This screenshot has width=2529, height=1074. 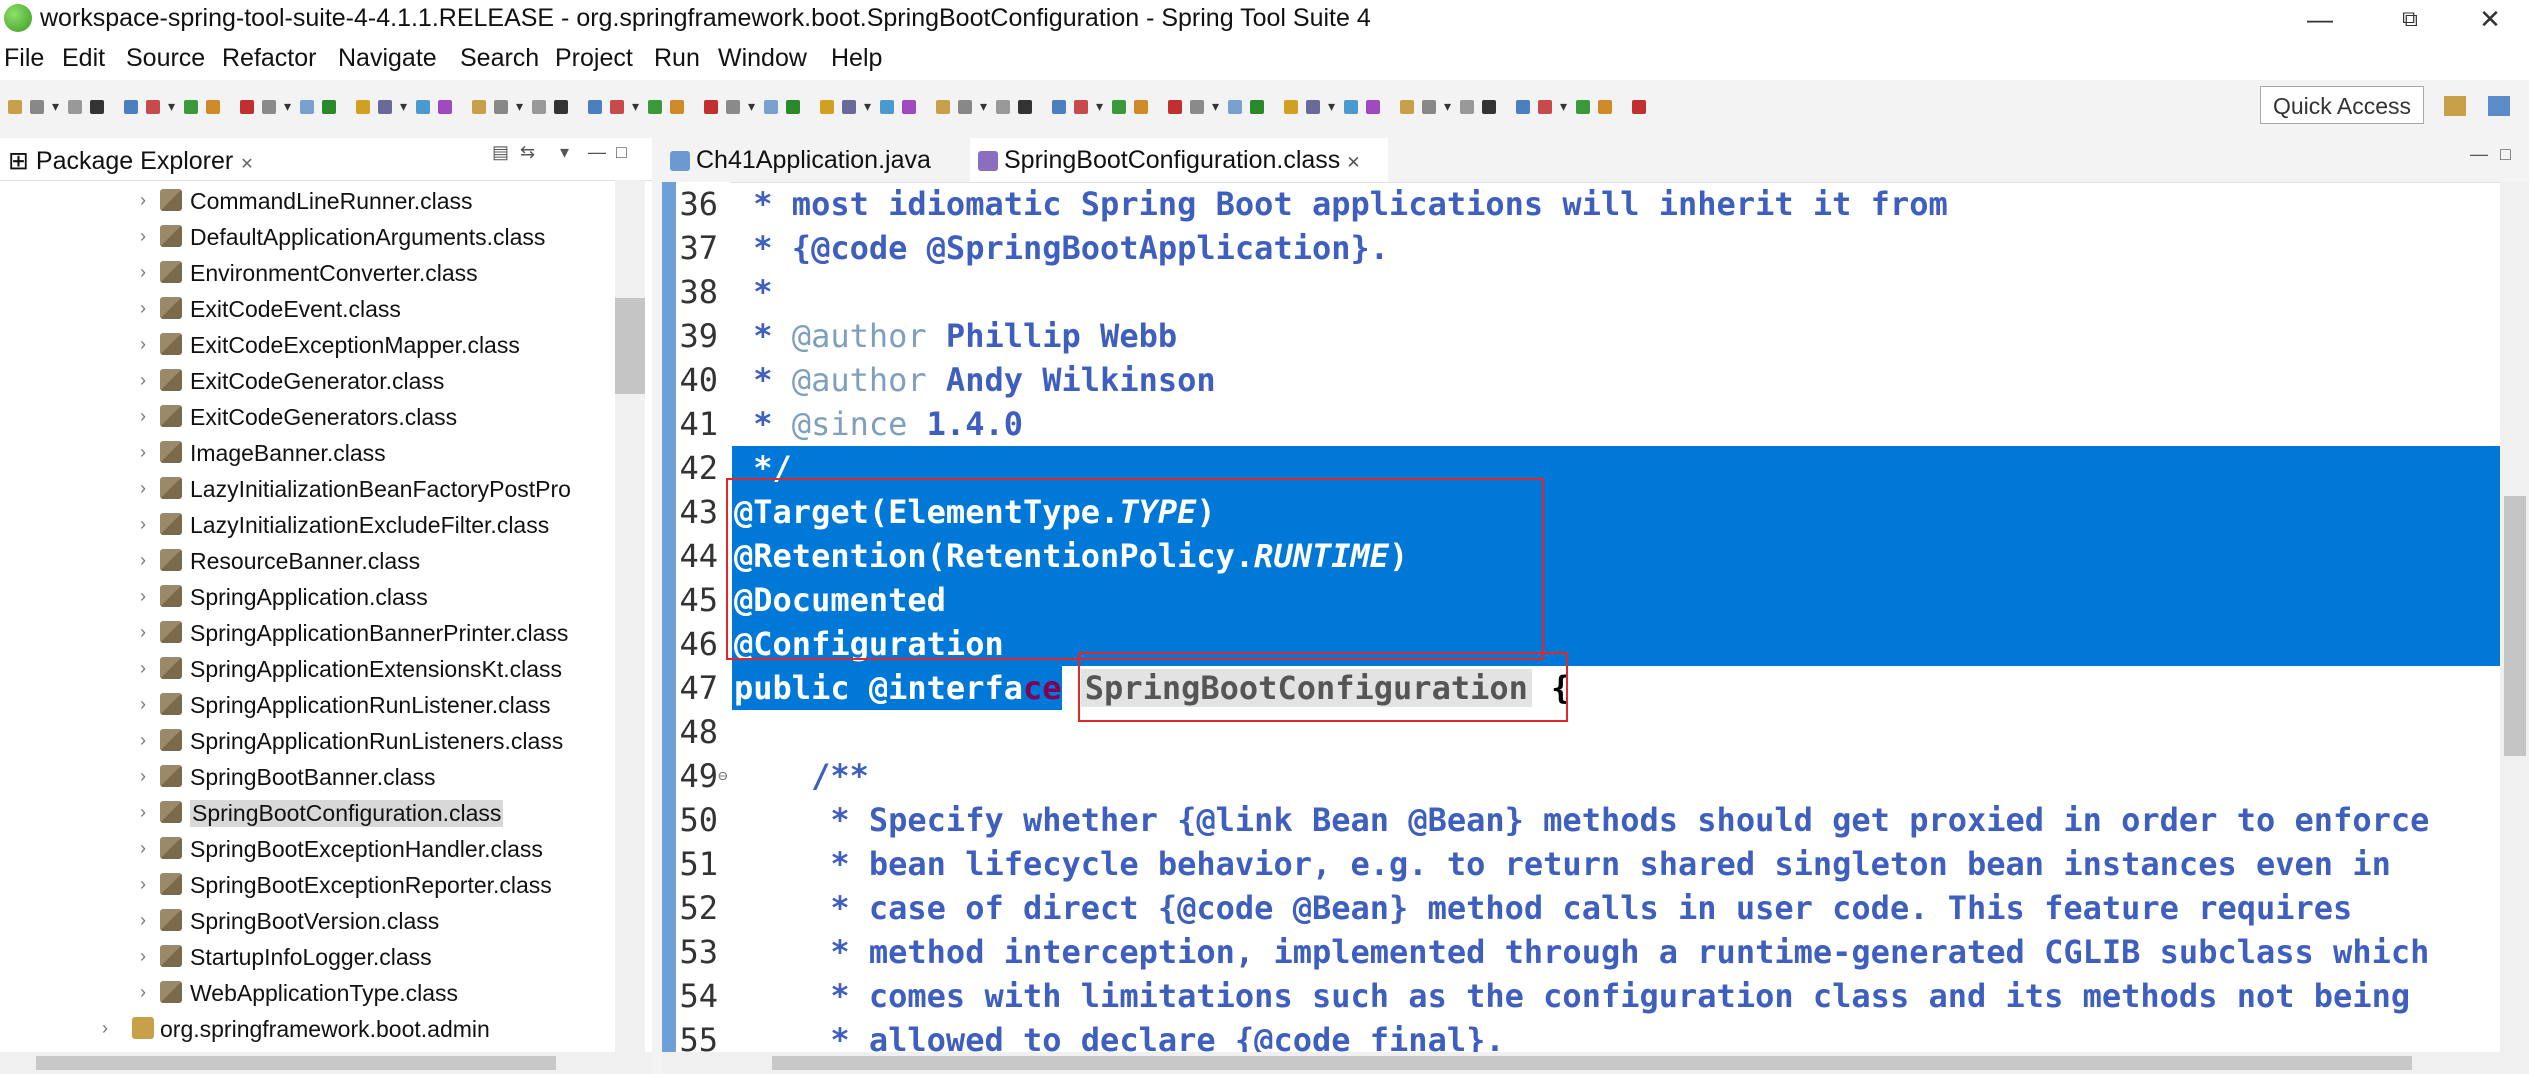 What do you see at coordinates (499, 58) in the screenshot?
I see `menu-search: Search` at bounding box center [499, 58].